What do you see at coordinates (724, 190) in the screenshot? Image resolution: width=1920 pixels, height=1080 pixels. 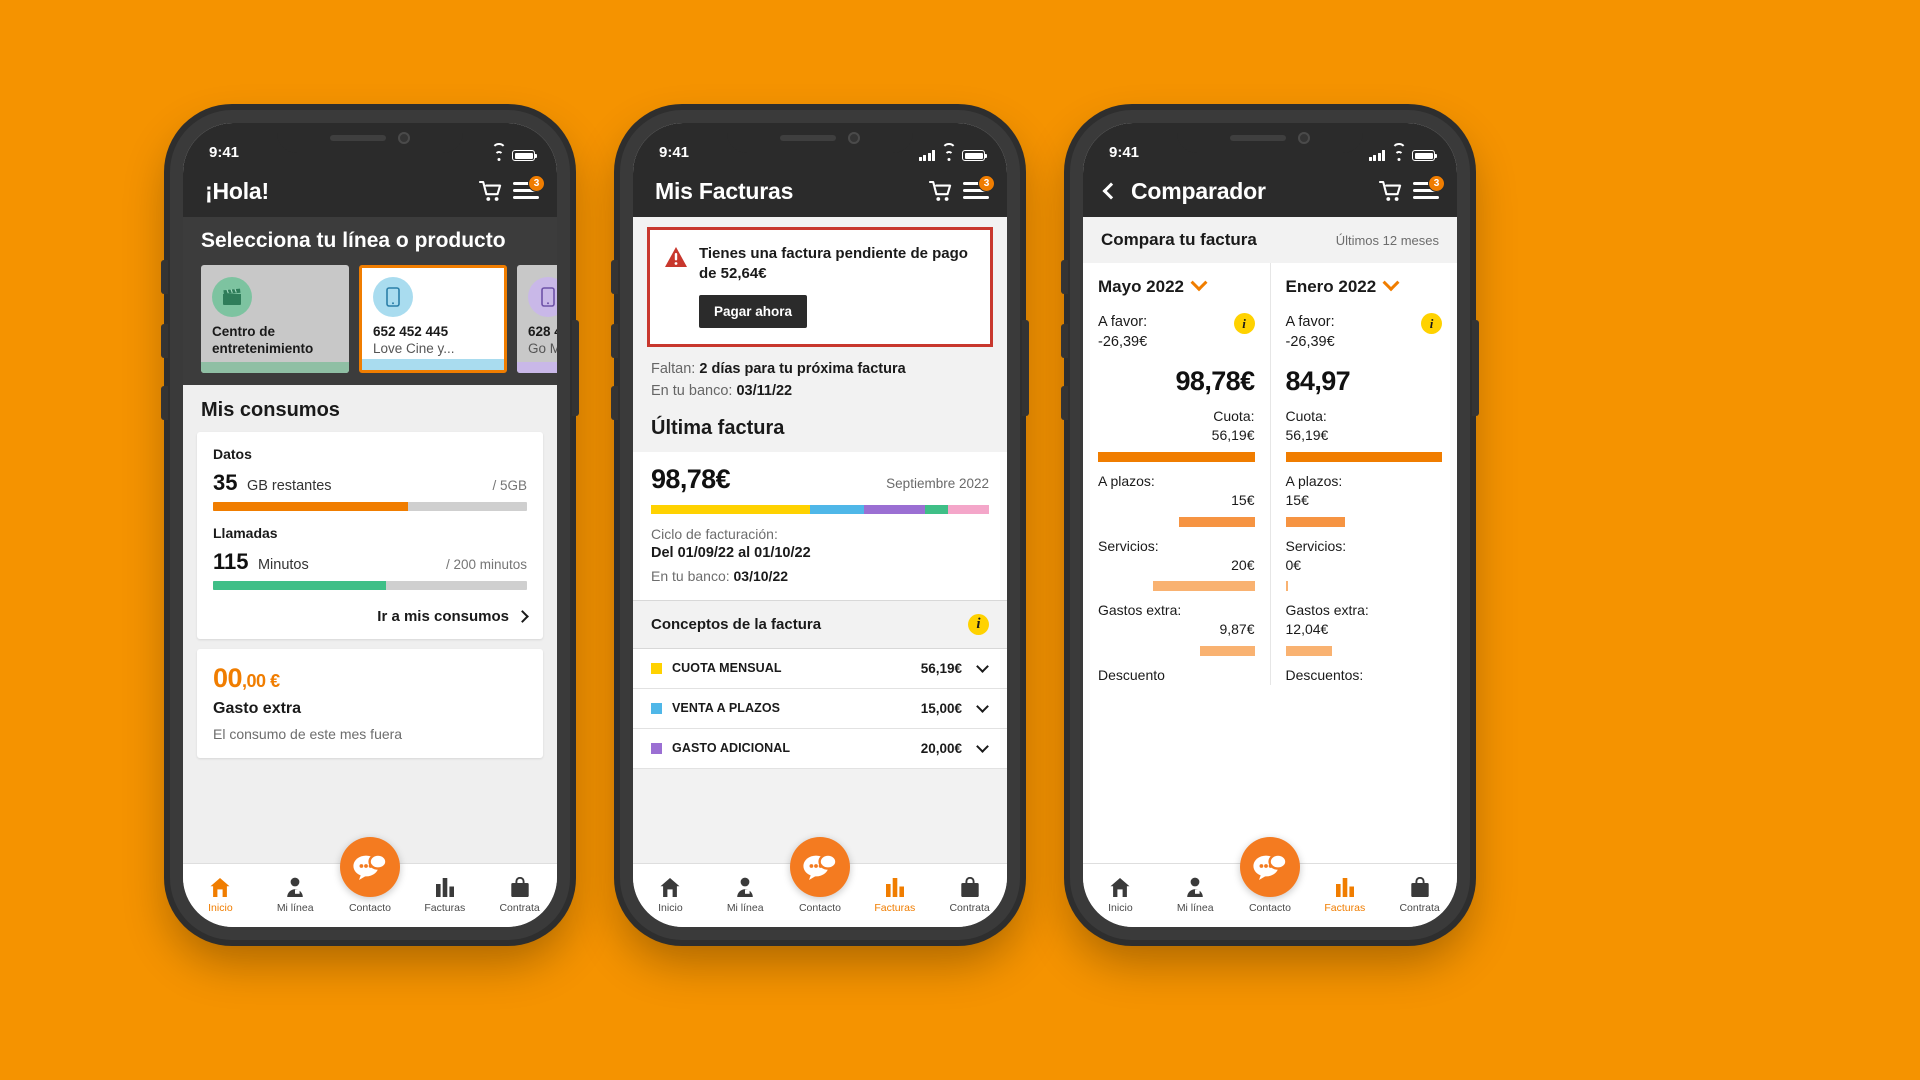 I see `page-title: Mis Facturas` at bounding box center [724, 190].